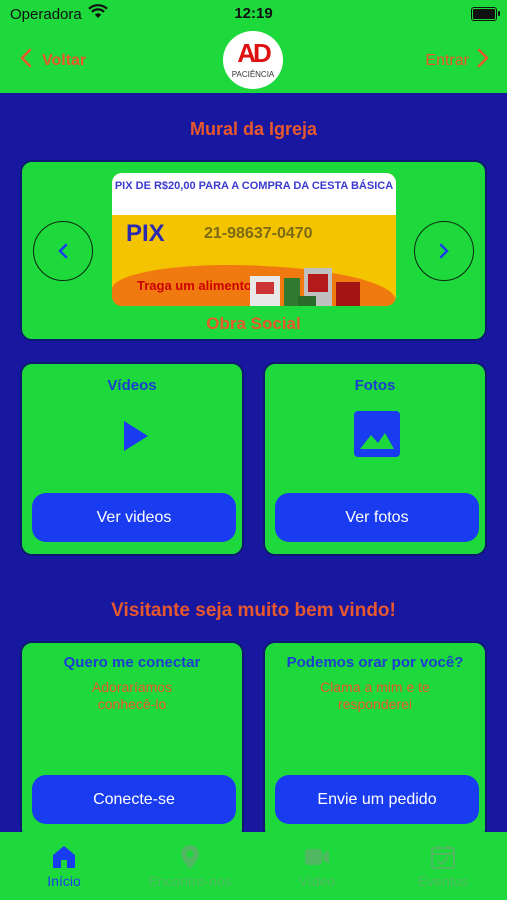 The width and height of the screenshot is (507, 900). Describe the element at coordinates (375, 385) in the screenshot. I see `photos-title: Fotos` at that location.